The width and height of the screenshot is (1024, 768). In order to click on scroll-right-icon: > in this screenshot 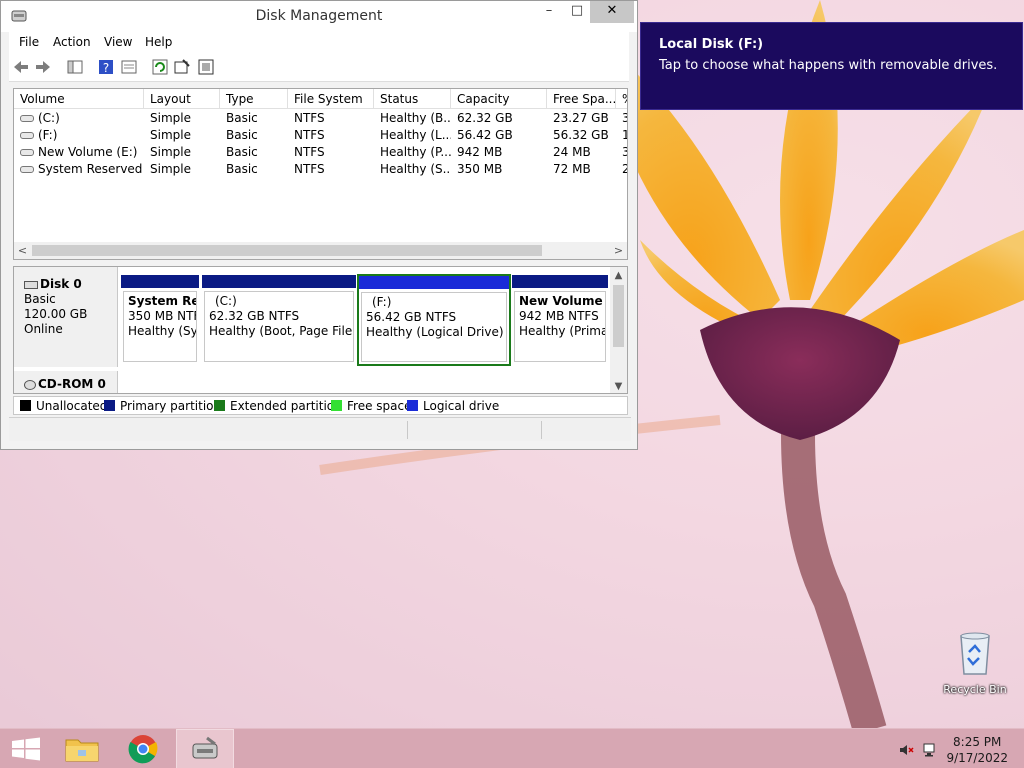, I will do `click(618, 250)`.